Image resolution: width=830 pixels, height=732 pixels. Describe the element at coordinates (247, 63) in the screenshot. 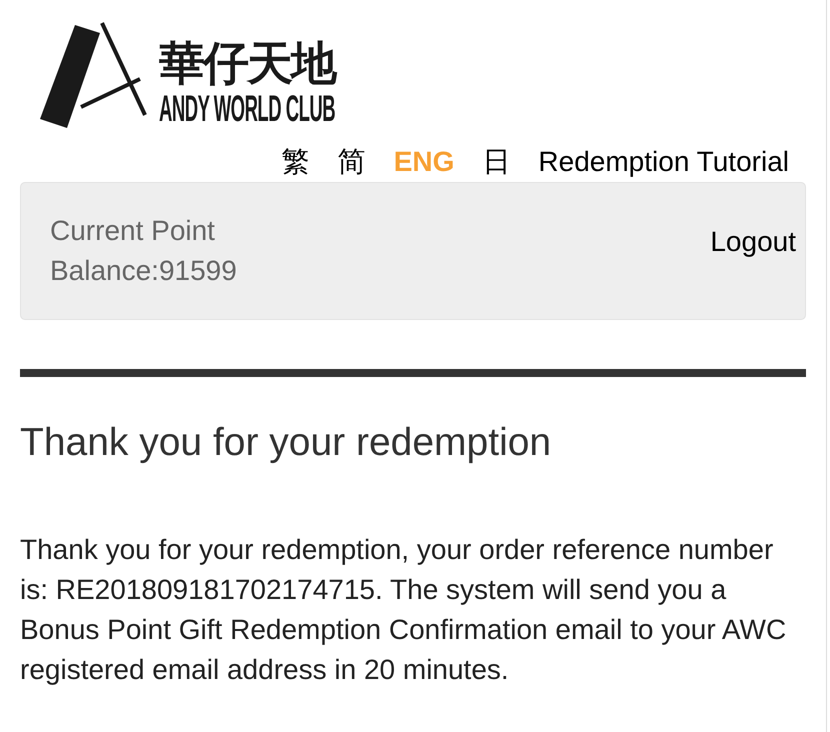

I see `logo-chinese-name: 華仔天地` at that location.